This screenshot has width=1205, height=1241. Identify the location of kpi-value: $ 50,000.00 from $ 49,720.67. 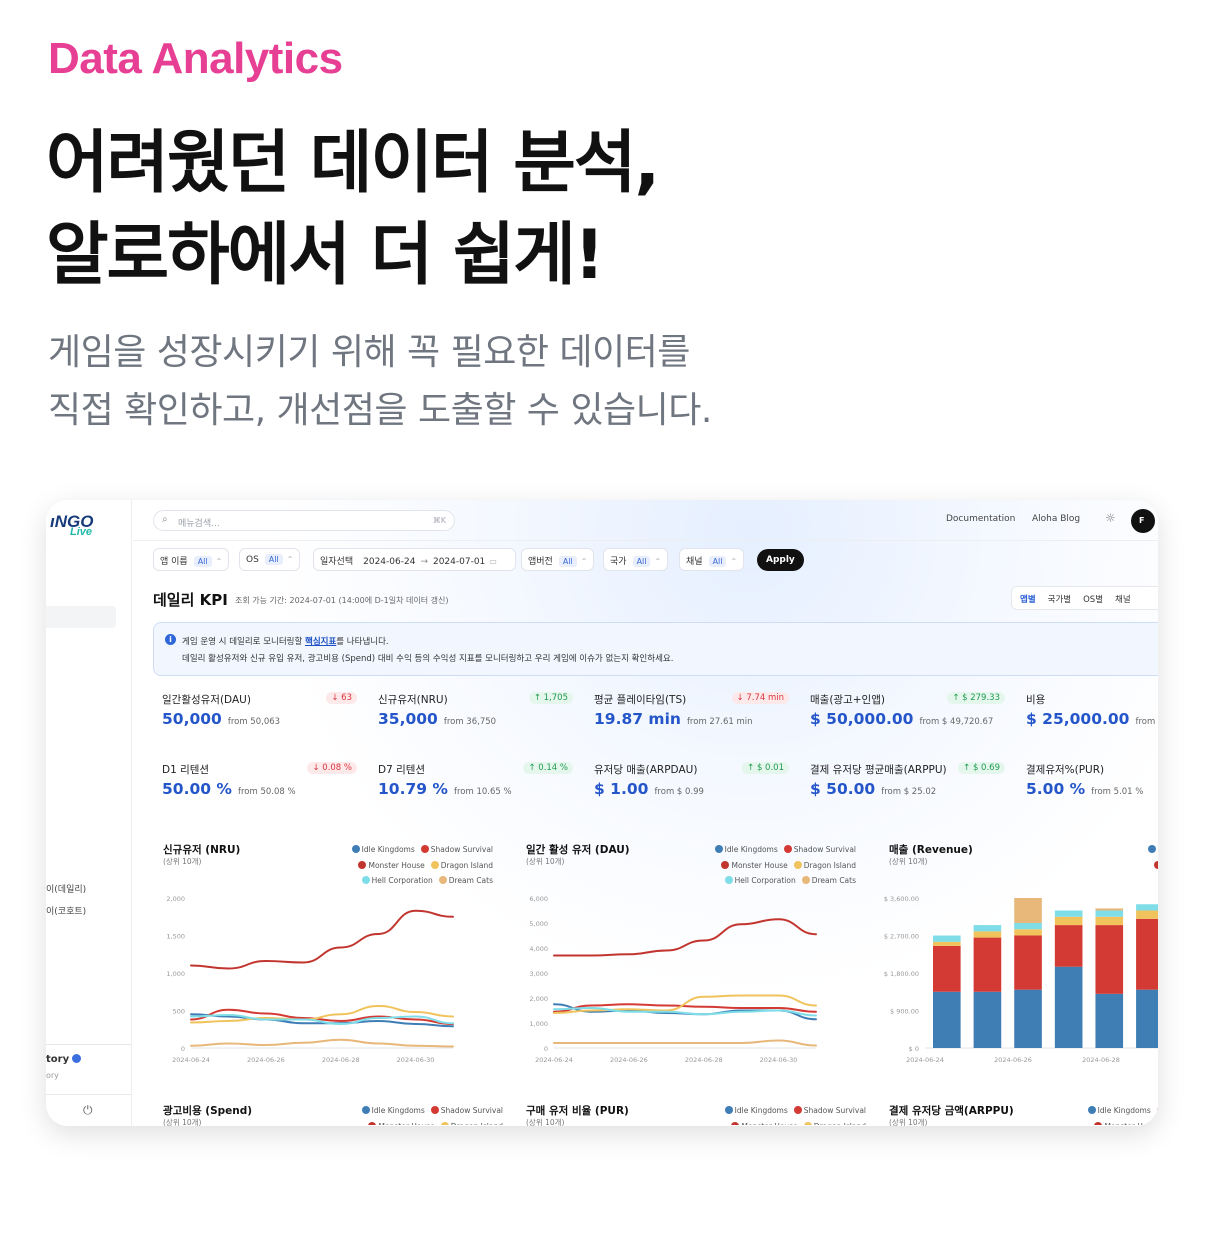
(901, 719).